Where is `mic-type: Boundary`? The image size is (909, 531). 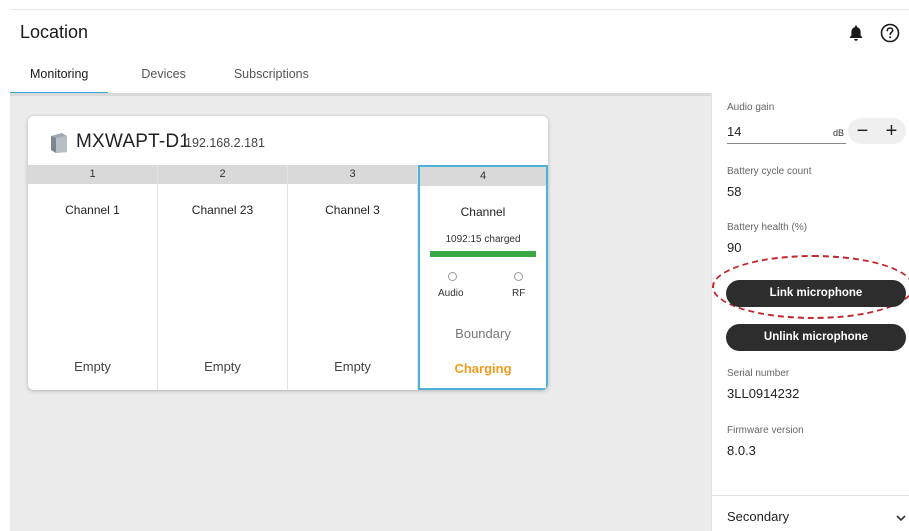 mic-type: Boundary is located at coordinates (483, 333).